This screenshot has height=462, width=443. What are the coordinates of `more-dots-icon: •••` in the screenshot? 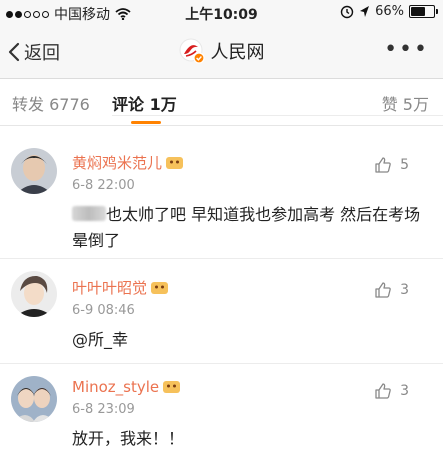 It's located at (406, 50).